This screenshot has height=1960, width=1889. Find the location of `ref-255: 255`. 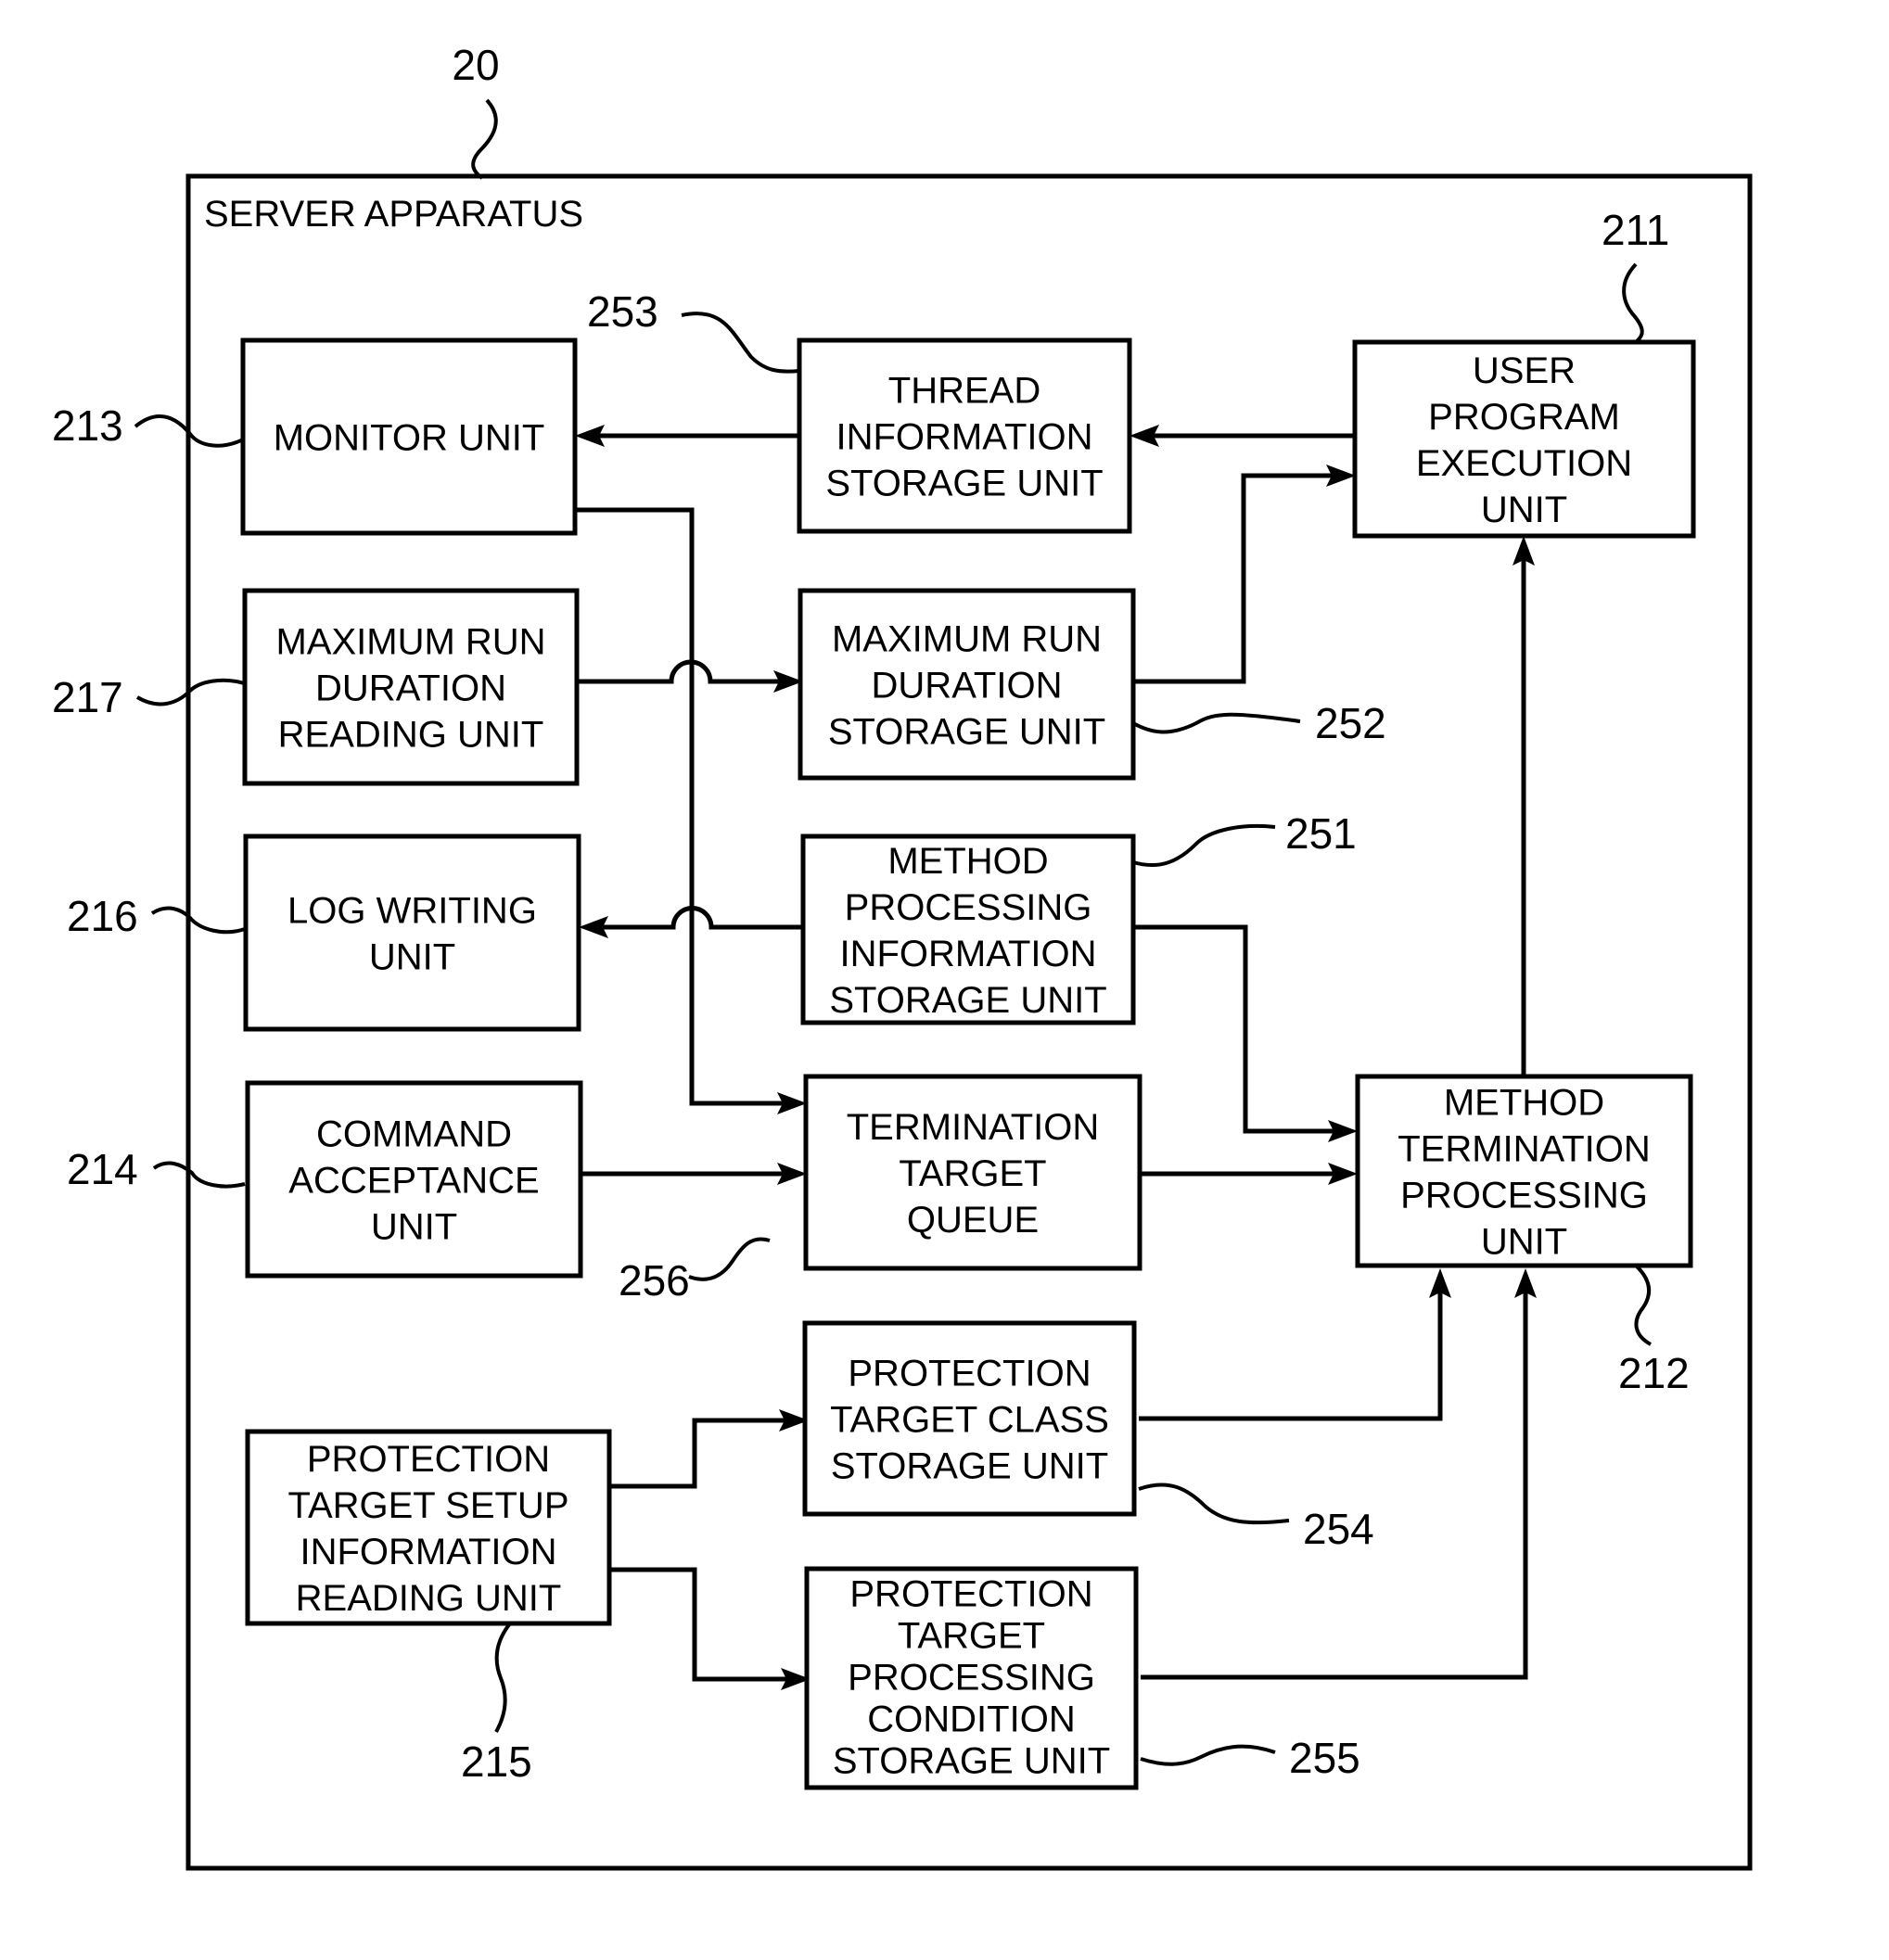

ref-255: 255 is located at coordinates (1324, 1758).